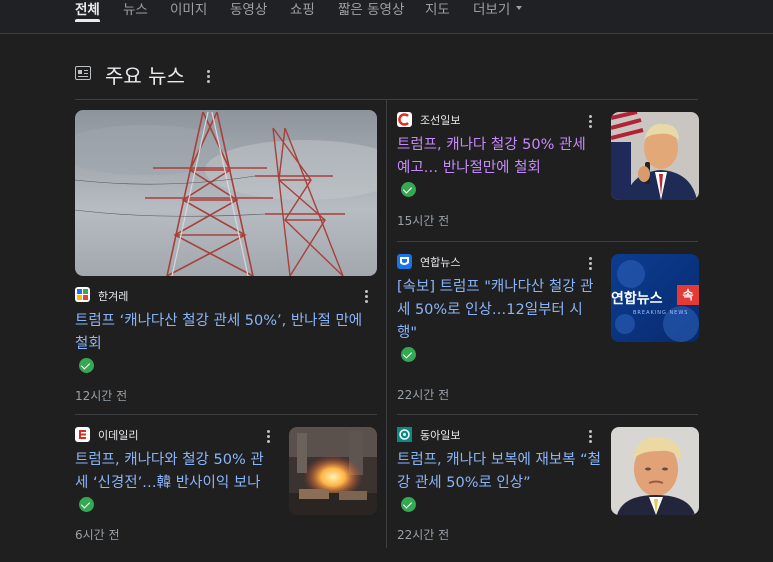 The height and width of the screenshot is (562, 773). What do you see at coordinates (248, 9) in the screenshot?
I see `tab-videos: 동영상` at bounding box center [248, 9].